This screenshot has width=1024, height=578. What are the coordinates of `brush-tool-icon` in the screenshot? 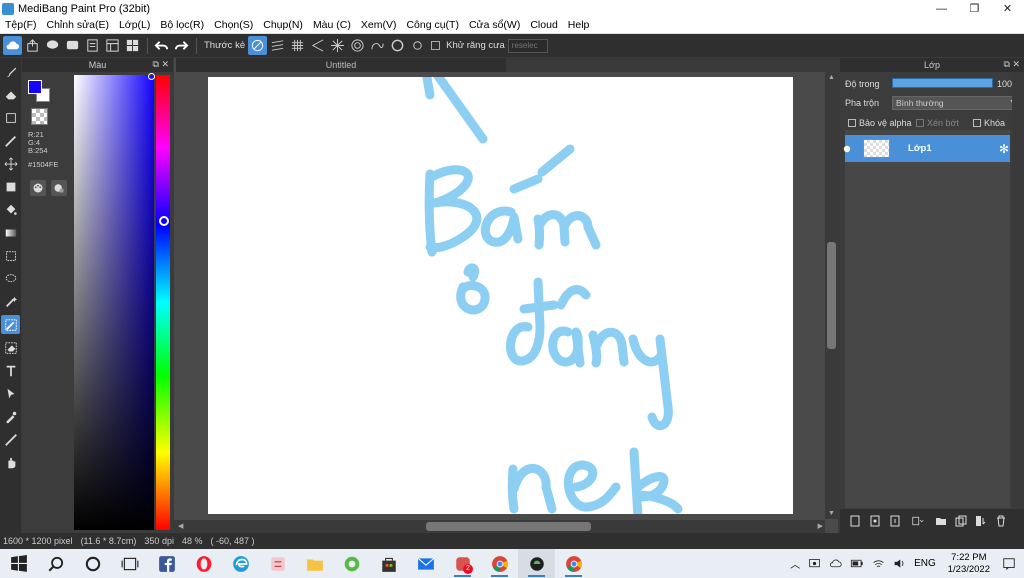 It's located at (10, 71).